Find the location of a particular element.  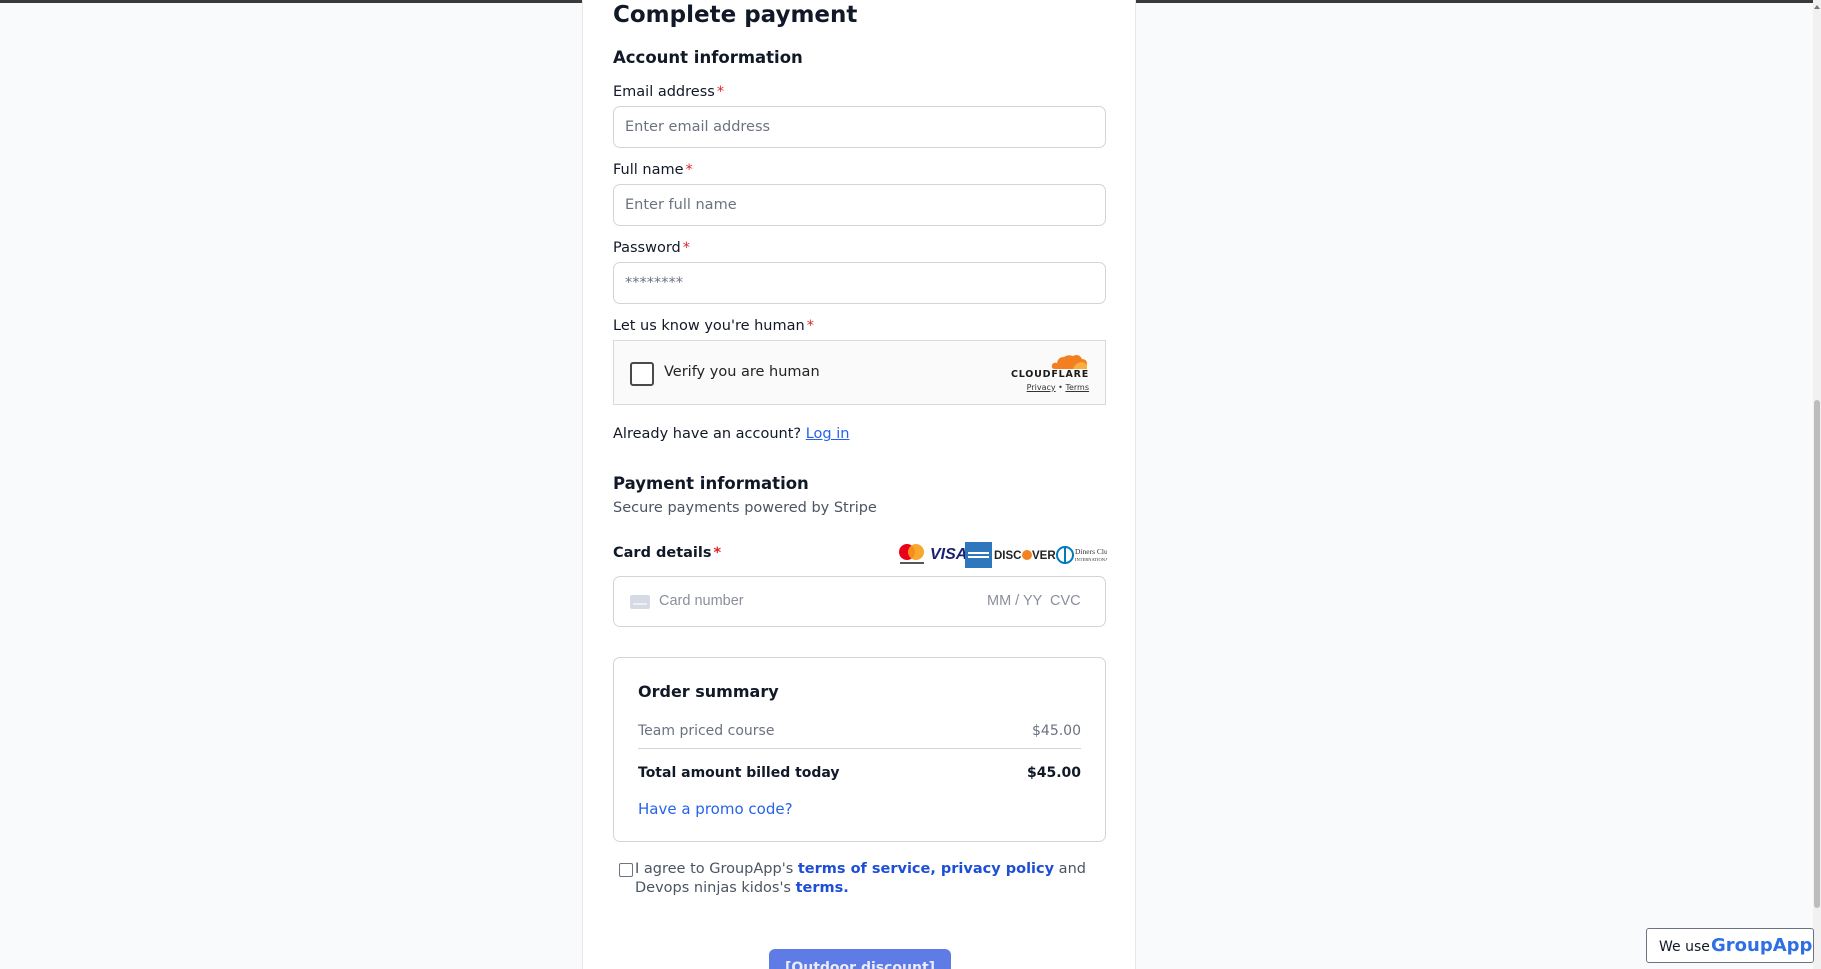

mastercard-icon is located at coordinates (911, 554).